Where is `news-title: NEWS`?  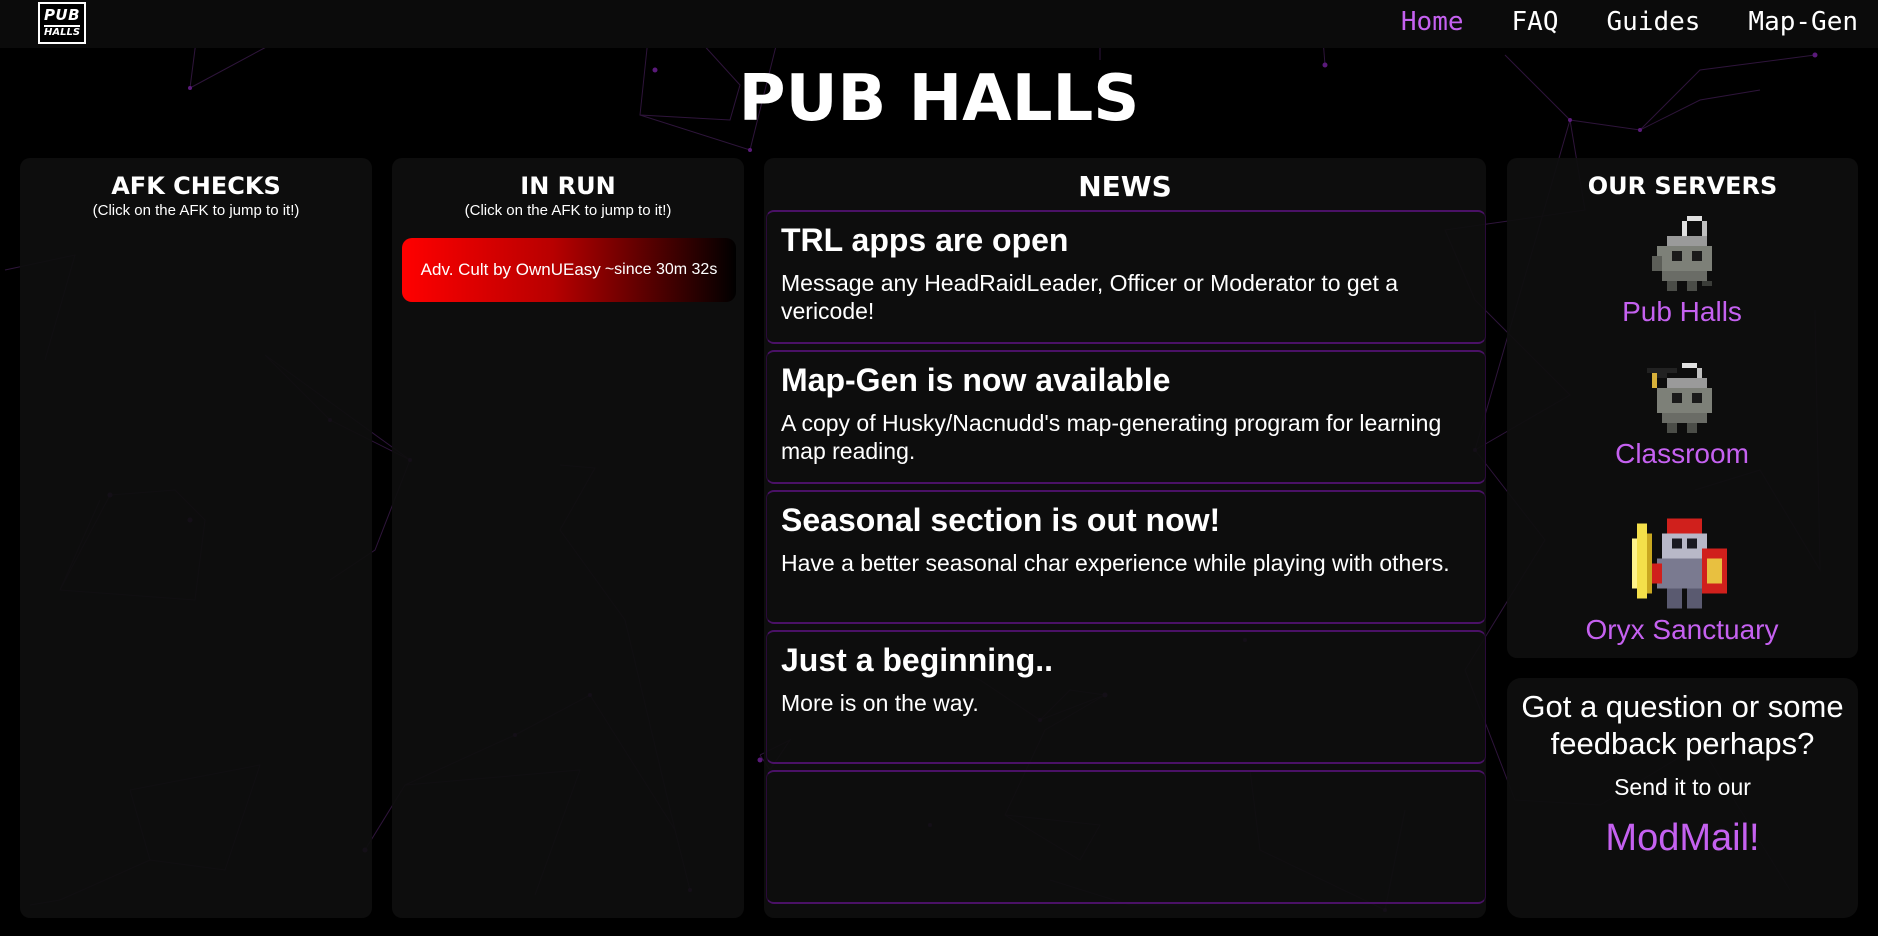
news-title: NEWS is located at coordinates (1125, 186).